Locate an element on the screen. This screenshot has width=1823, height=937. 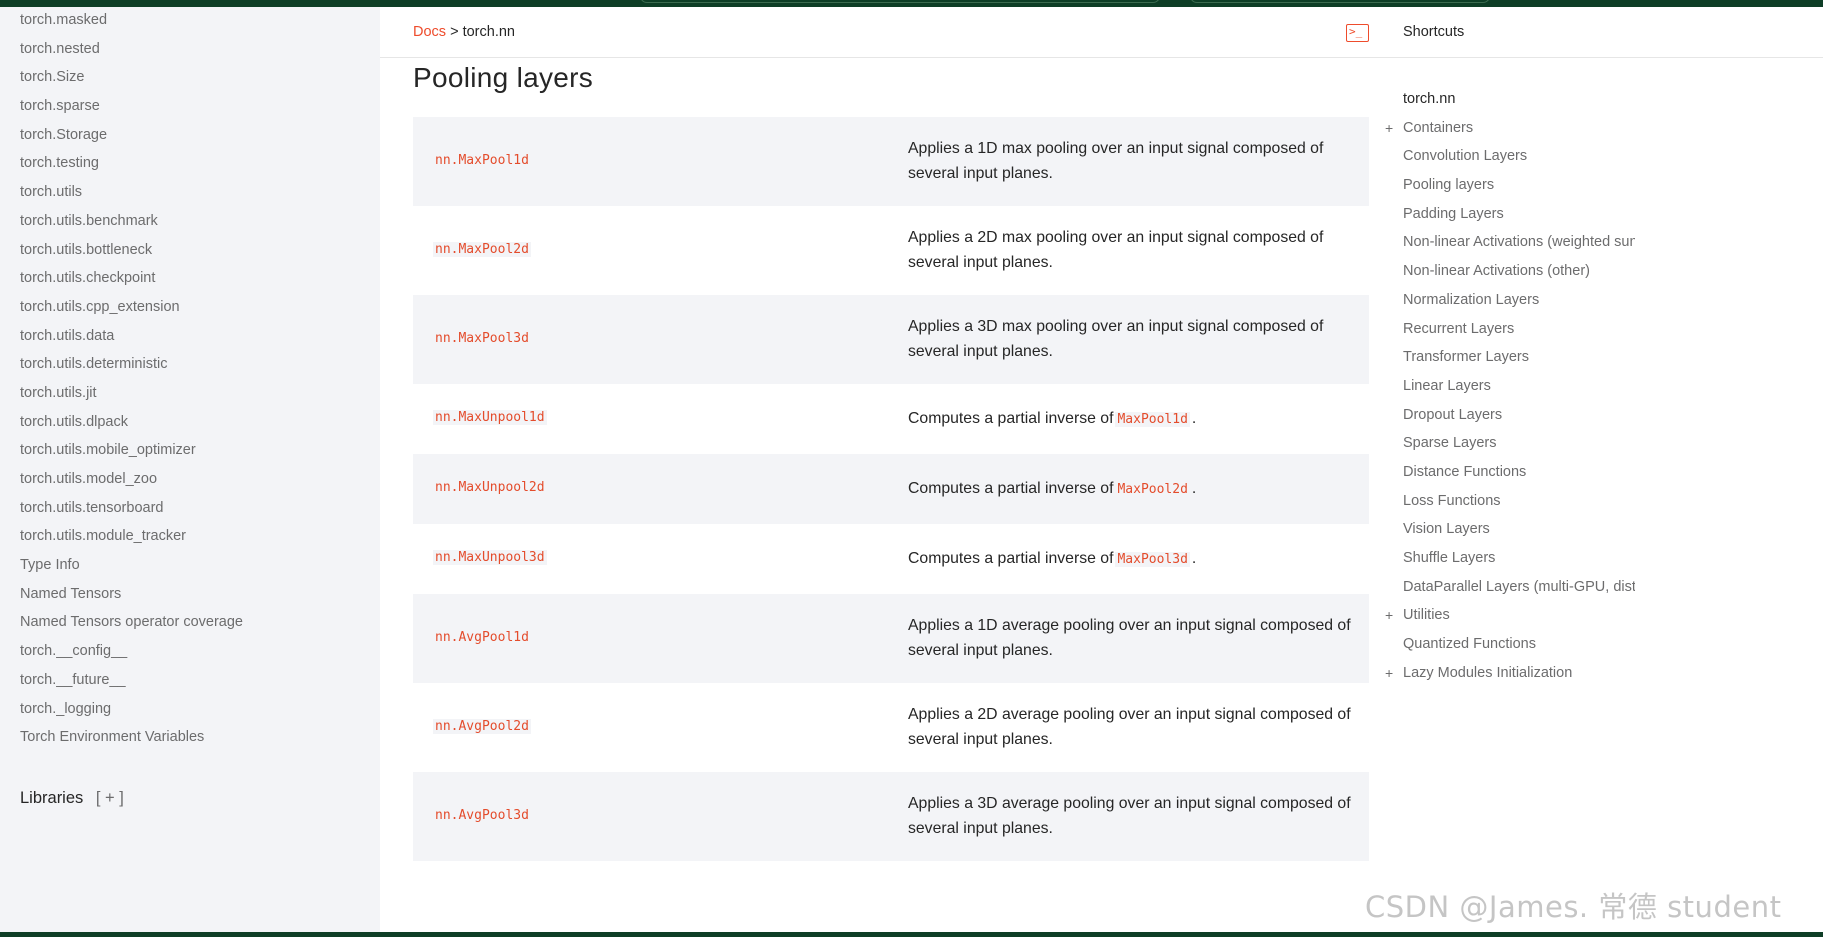
terminal-icon: >_ is located at coordinates (1357, 33).